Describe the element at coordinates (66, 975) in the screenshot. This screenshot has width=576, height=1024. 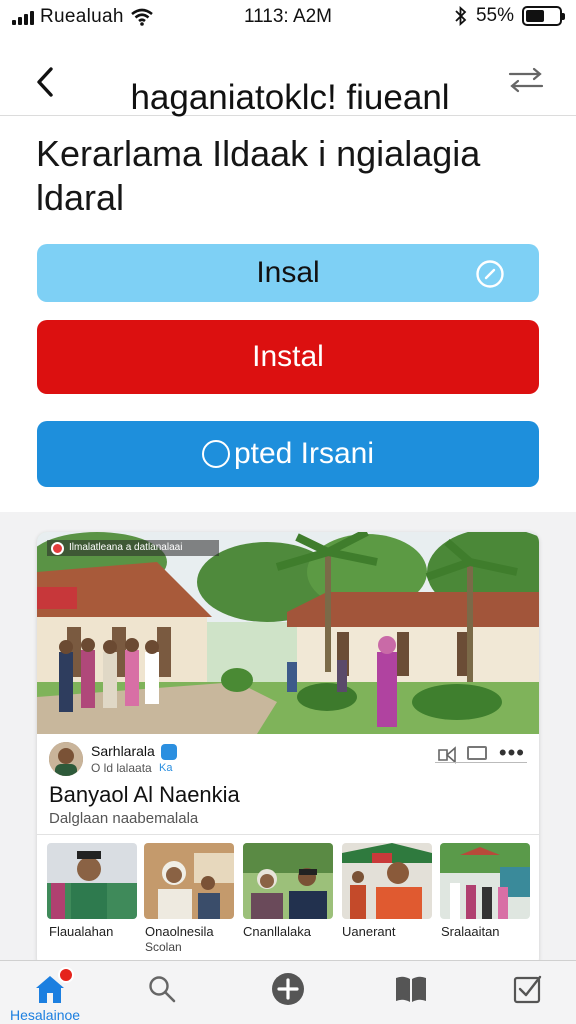
I see `notification-badge` at that location.